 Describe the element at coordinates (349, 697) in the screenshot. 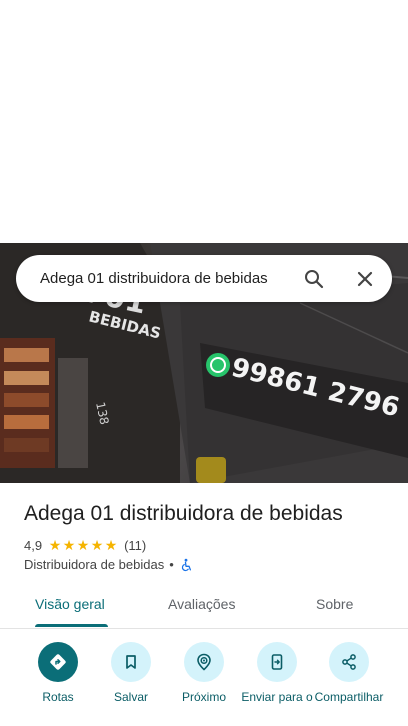

I see `share-label: Compartilhar` at that location.